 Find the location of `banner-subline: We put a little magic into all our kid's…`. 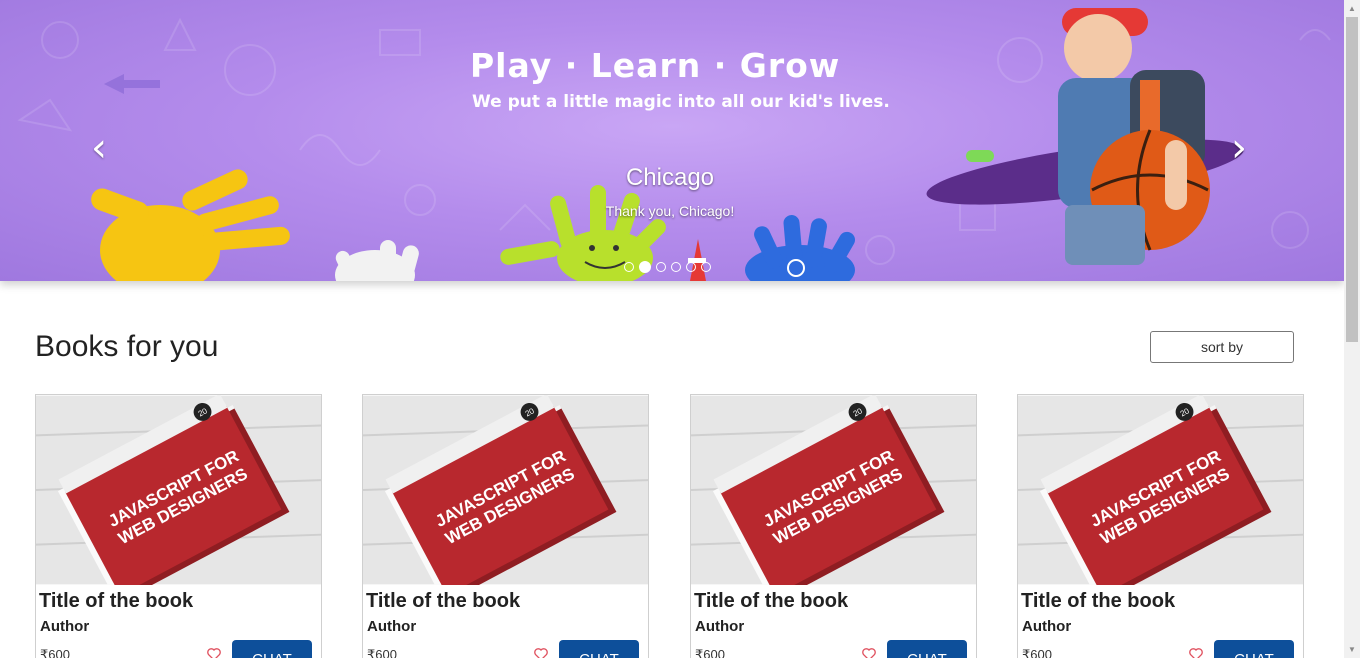

banner-subline: We put a little magic into all our kid's… is located at coordinates (681, 102).